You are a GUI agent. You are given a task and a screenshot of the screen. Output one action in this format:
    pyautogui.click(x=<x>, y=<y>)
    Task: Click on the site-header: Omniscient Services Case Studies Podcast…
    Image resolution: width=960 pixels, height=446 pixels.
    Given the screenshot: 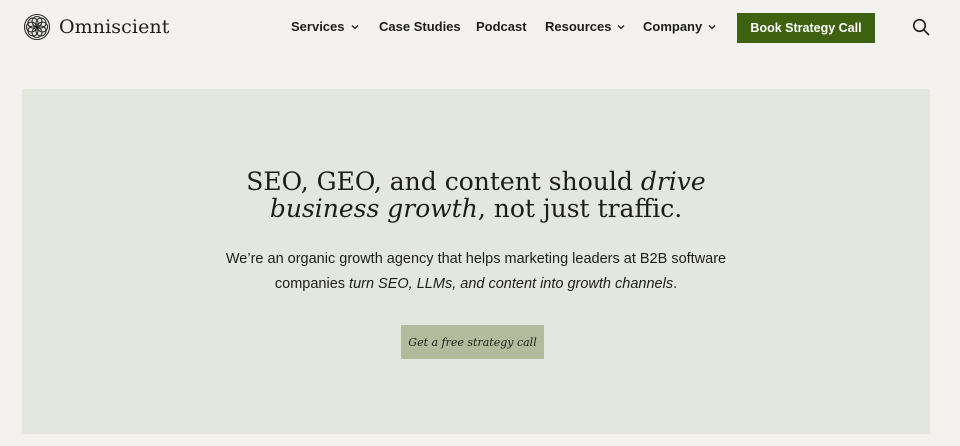 What is the action you would take?
    pyautogui.click(x=480, y=27)
    